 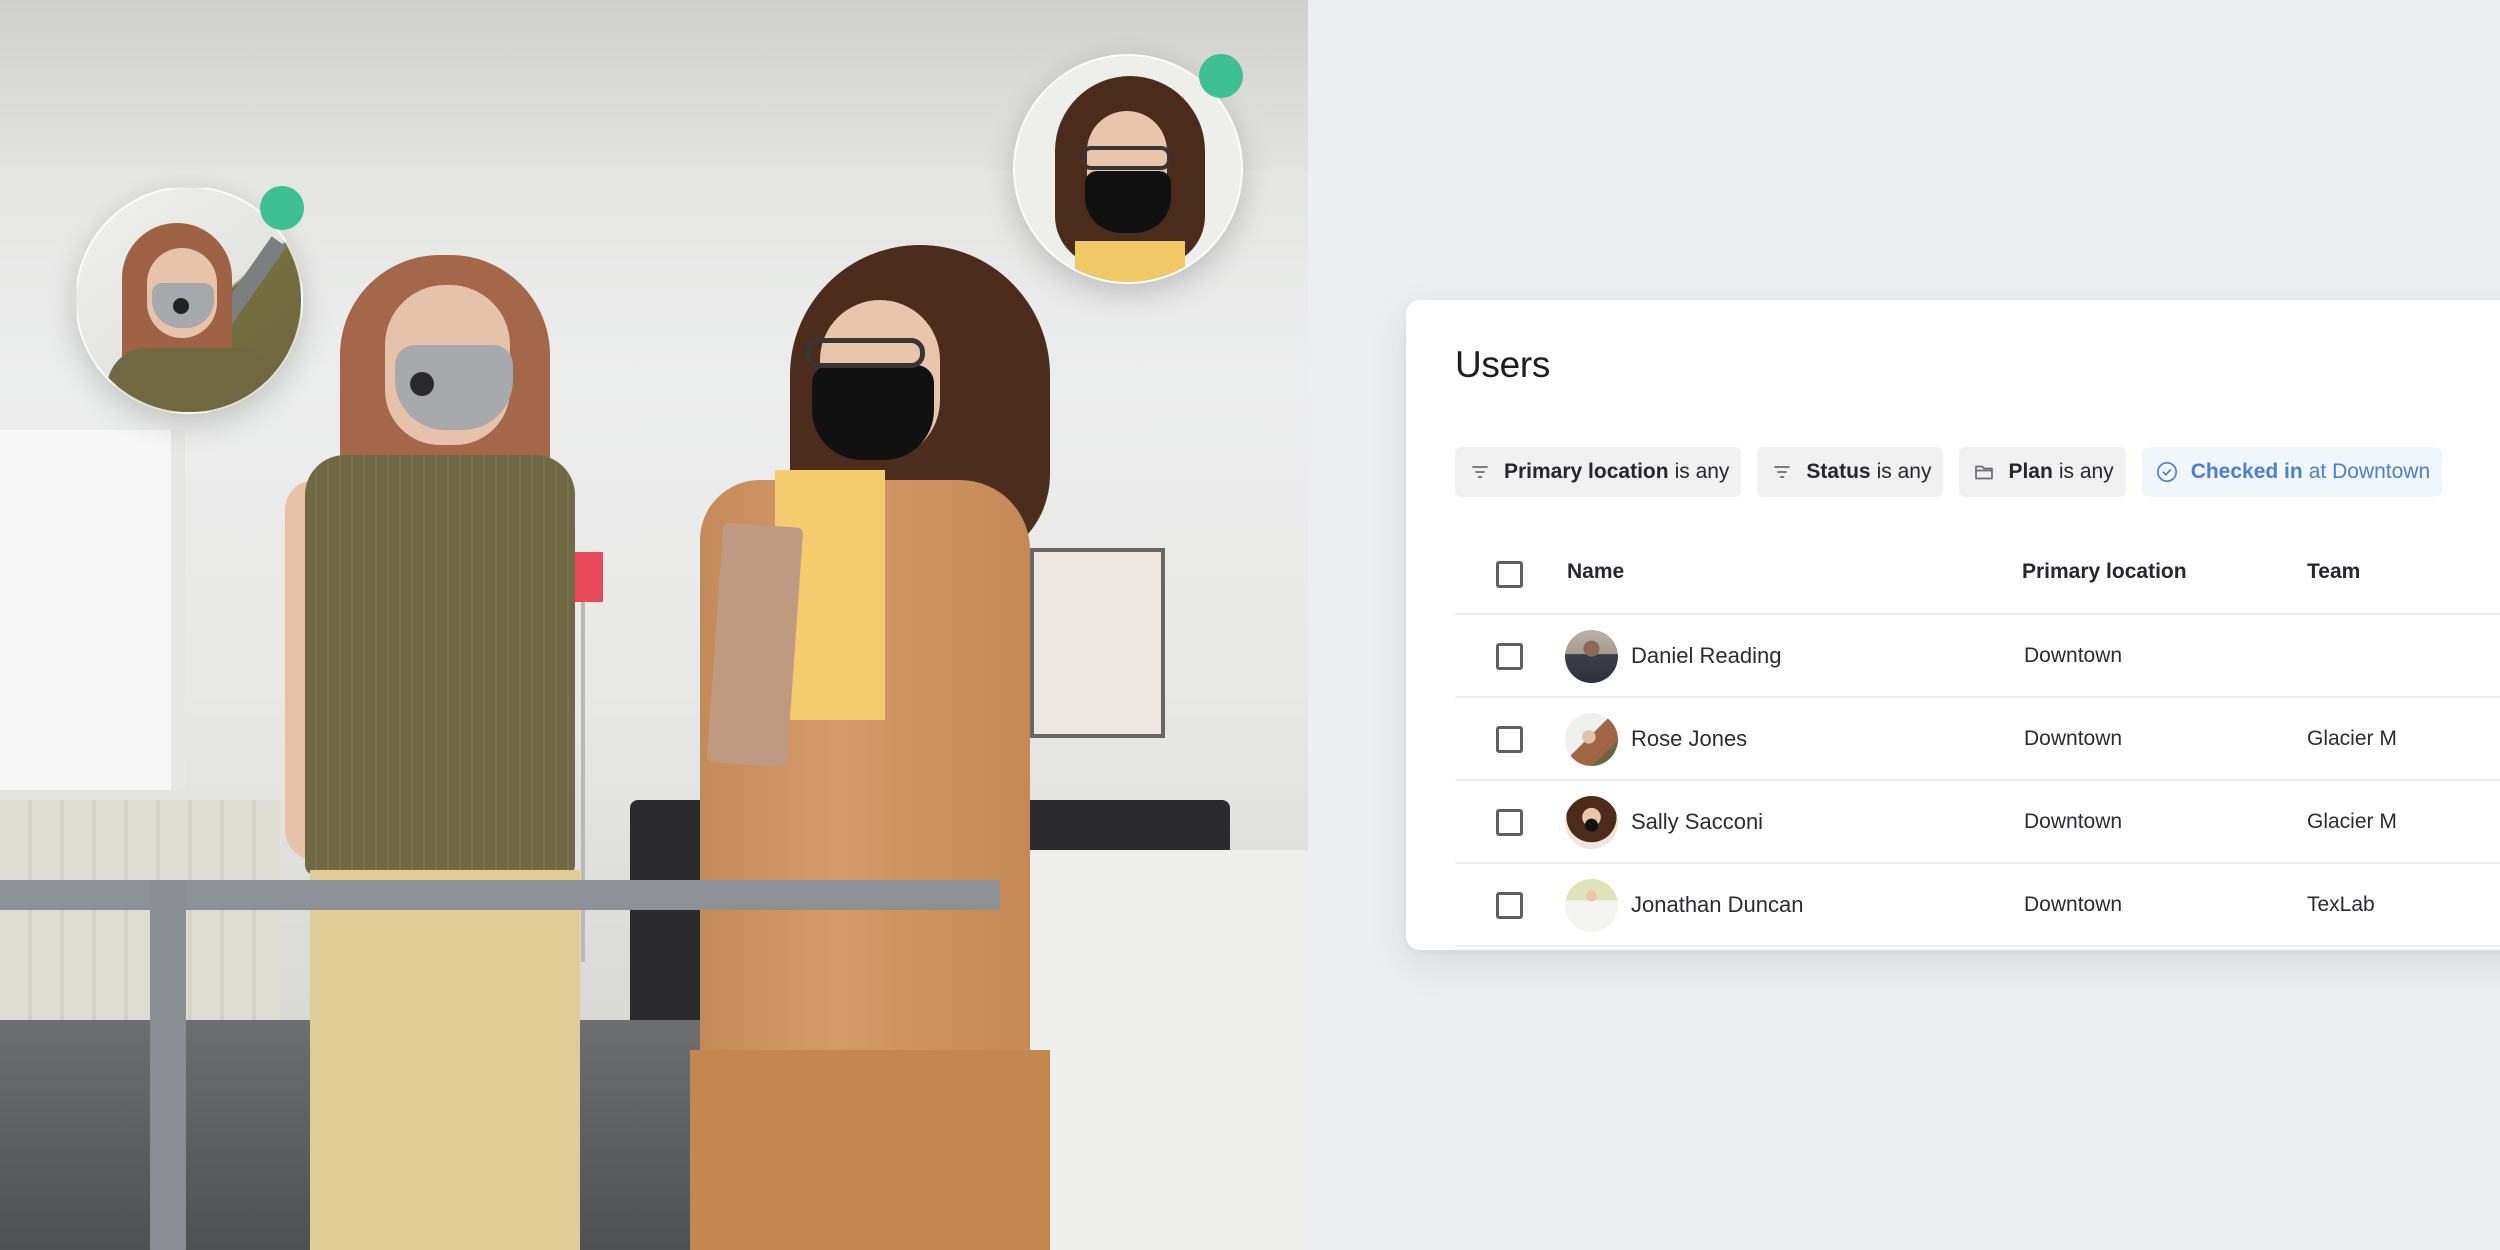 I want to click on photo-window, so click(x=92, y=610).